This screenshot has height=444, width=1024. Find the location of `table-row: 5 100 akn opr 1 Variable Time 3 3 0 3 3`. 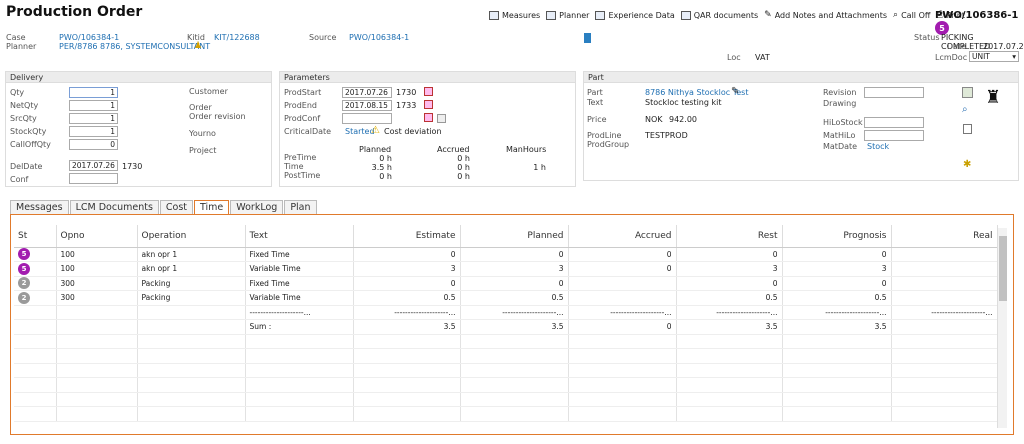

table-row: 5 100 akn opr 1 Variable Time 3 3 0 3 3 is located at coordinates (506, 269).